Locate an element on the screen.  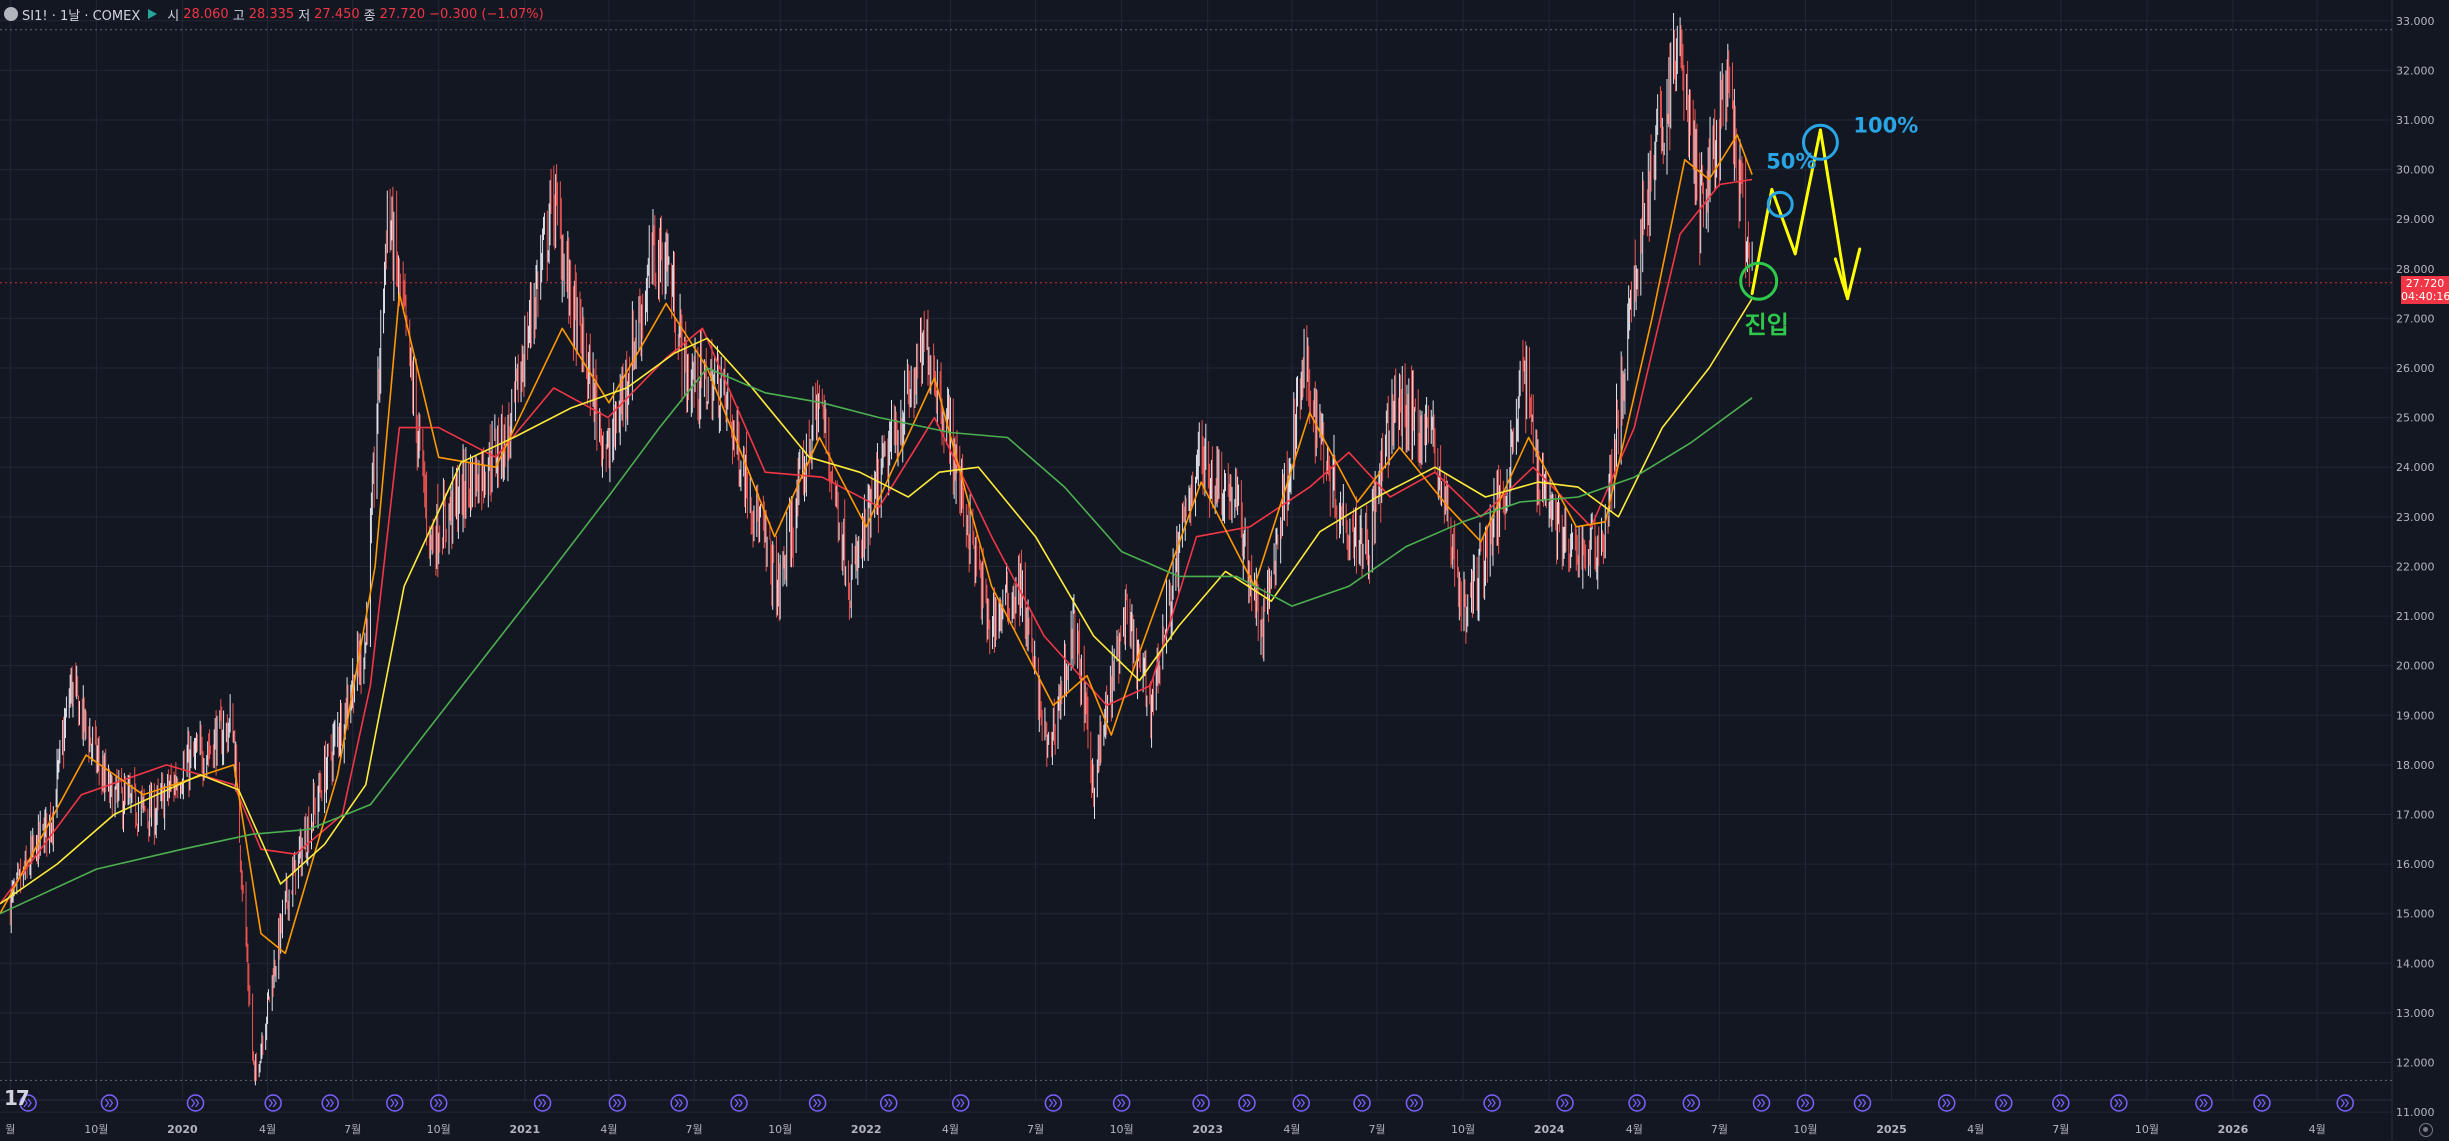
x-tick-label: 월 is located at coordinates (10, 1129).